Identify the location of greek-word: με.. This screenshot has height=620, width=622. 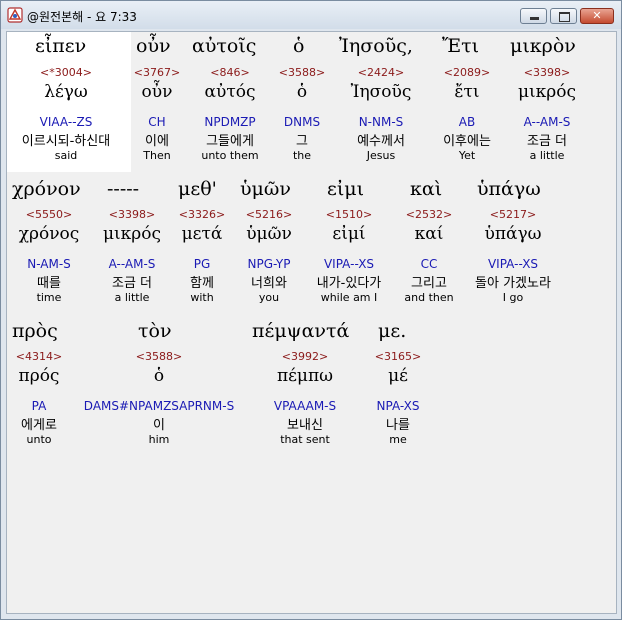
(392, 331).